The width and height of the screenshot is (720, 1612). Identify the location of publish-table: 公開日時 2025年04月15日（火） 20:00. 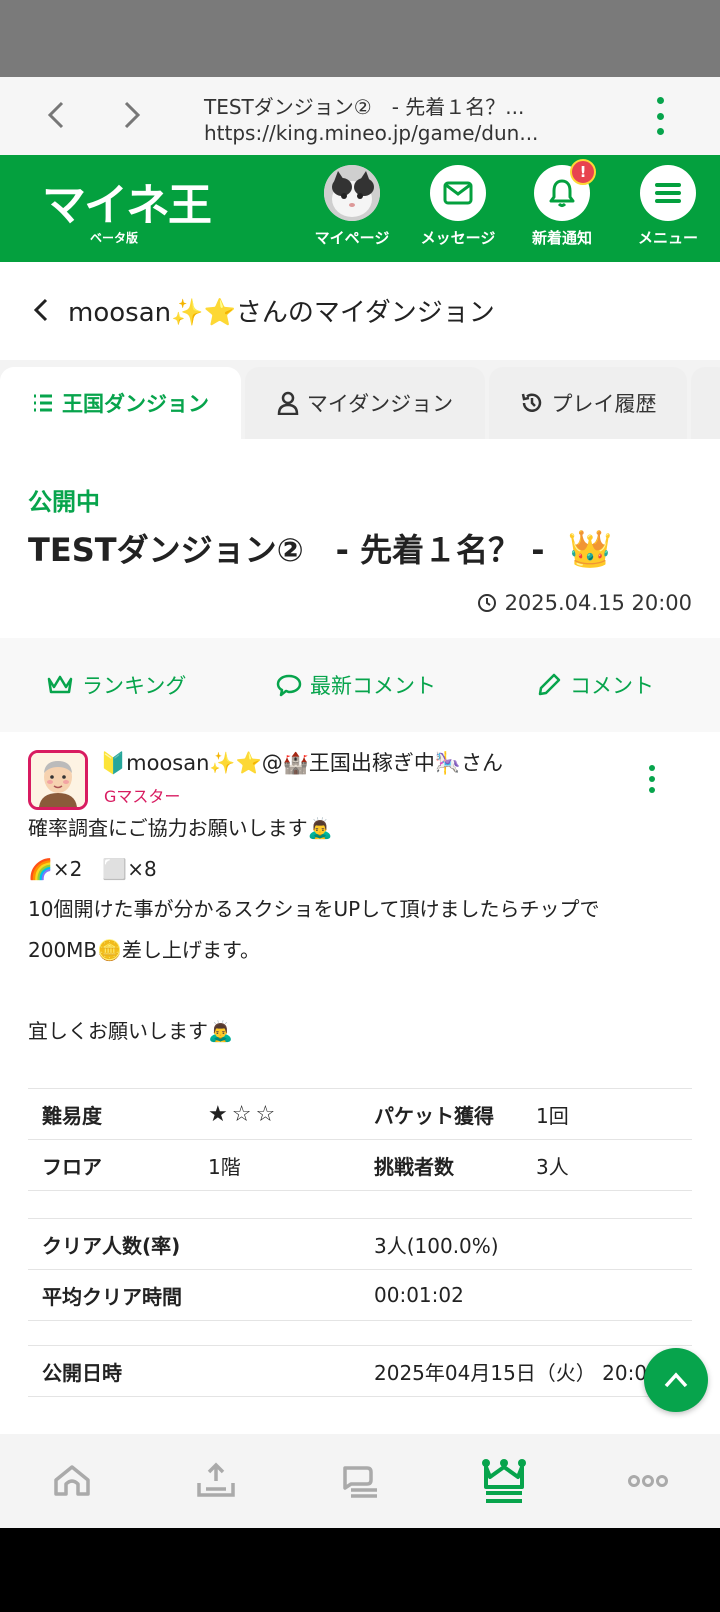
(360, 1371).